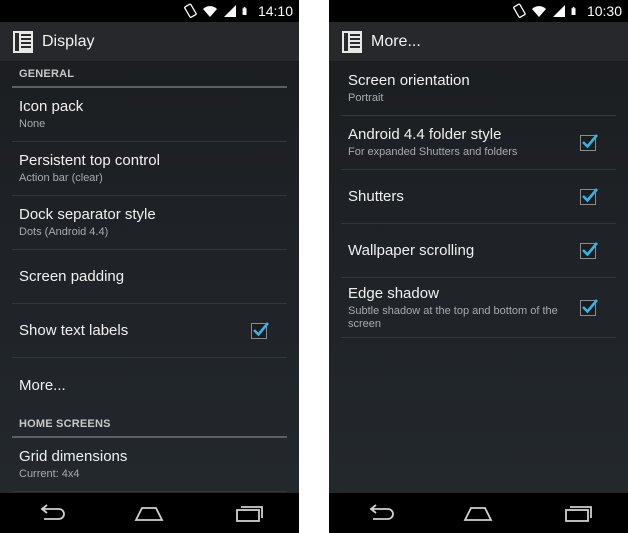  I want to click on action-bar: Display, so click(149, 42).